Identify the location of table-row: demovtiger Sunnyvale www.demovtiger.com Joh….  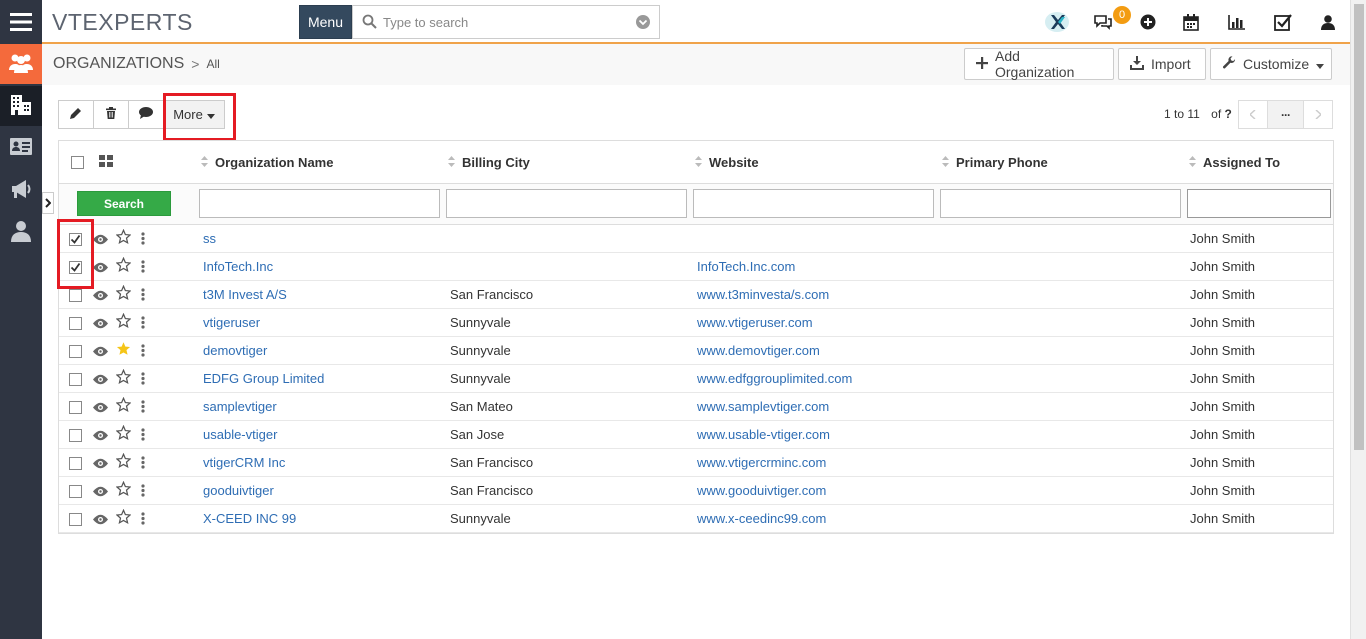
(696, 351).